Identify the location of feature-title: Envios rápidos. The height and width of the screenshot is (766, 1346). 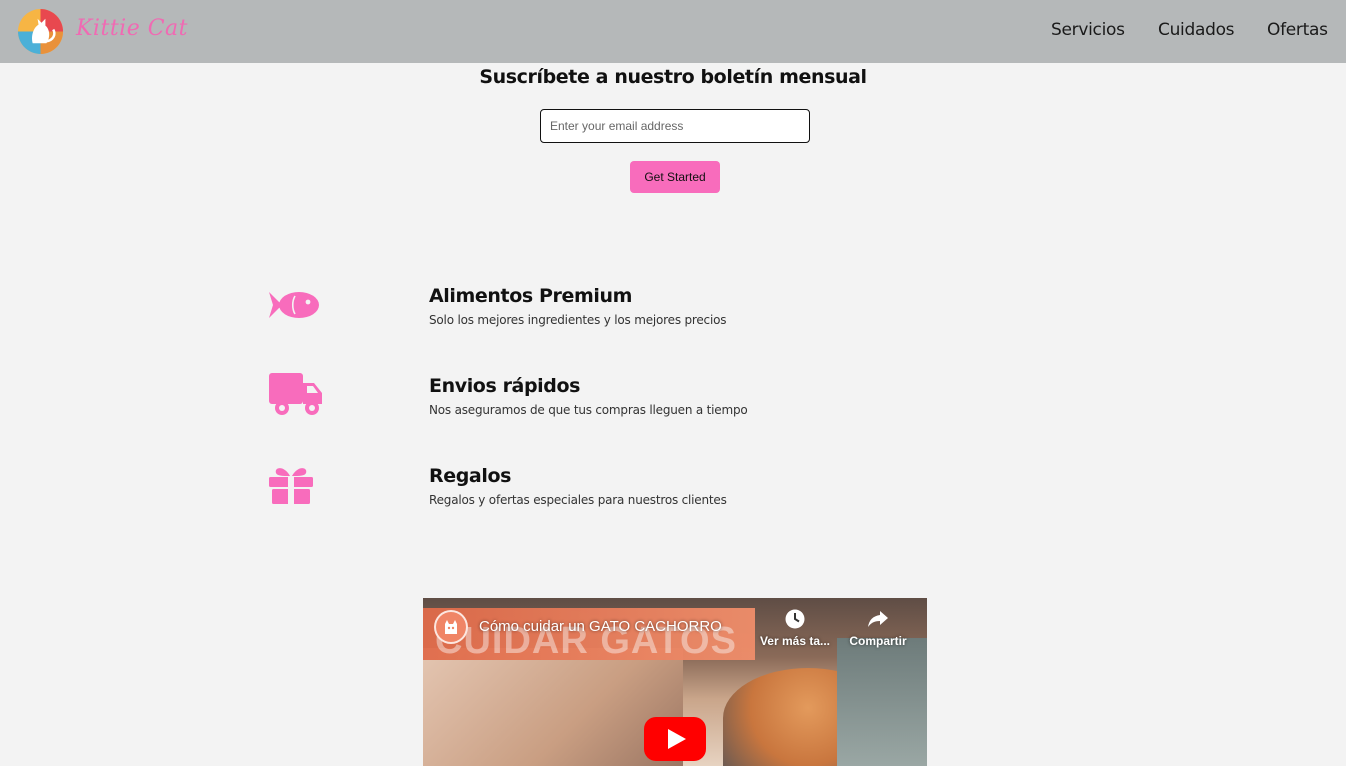
(505, 386).